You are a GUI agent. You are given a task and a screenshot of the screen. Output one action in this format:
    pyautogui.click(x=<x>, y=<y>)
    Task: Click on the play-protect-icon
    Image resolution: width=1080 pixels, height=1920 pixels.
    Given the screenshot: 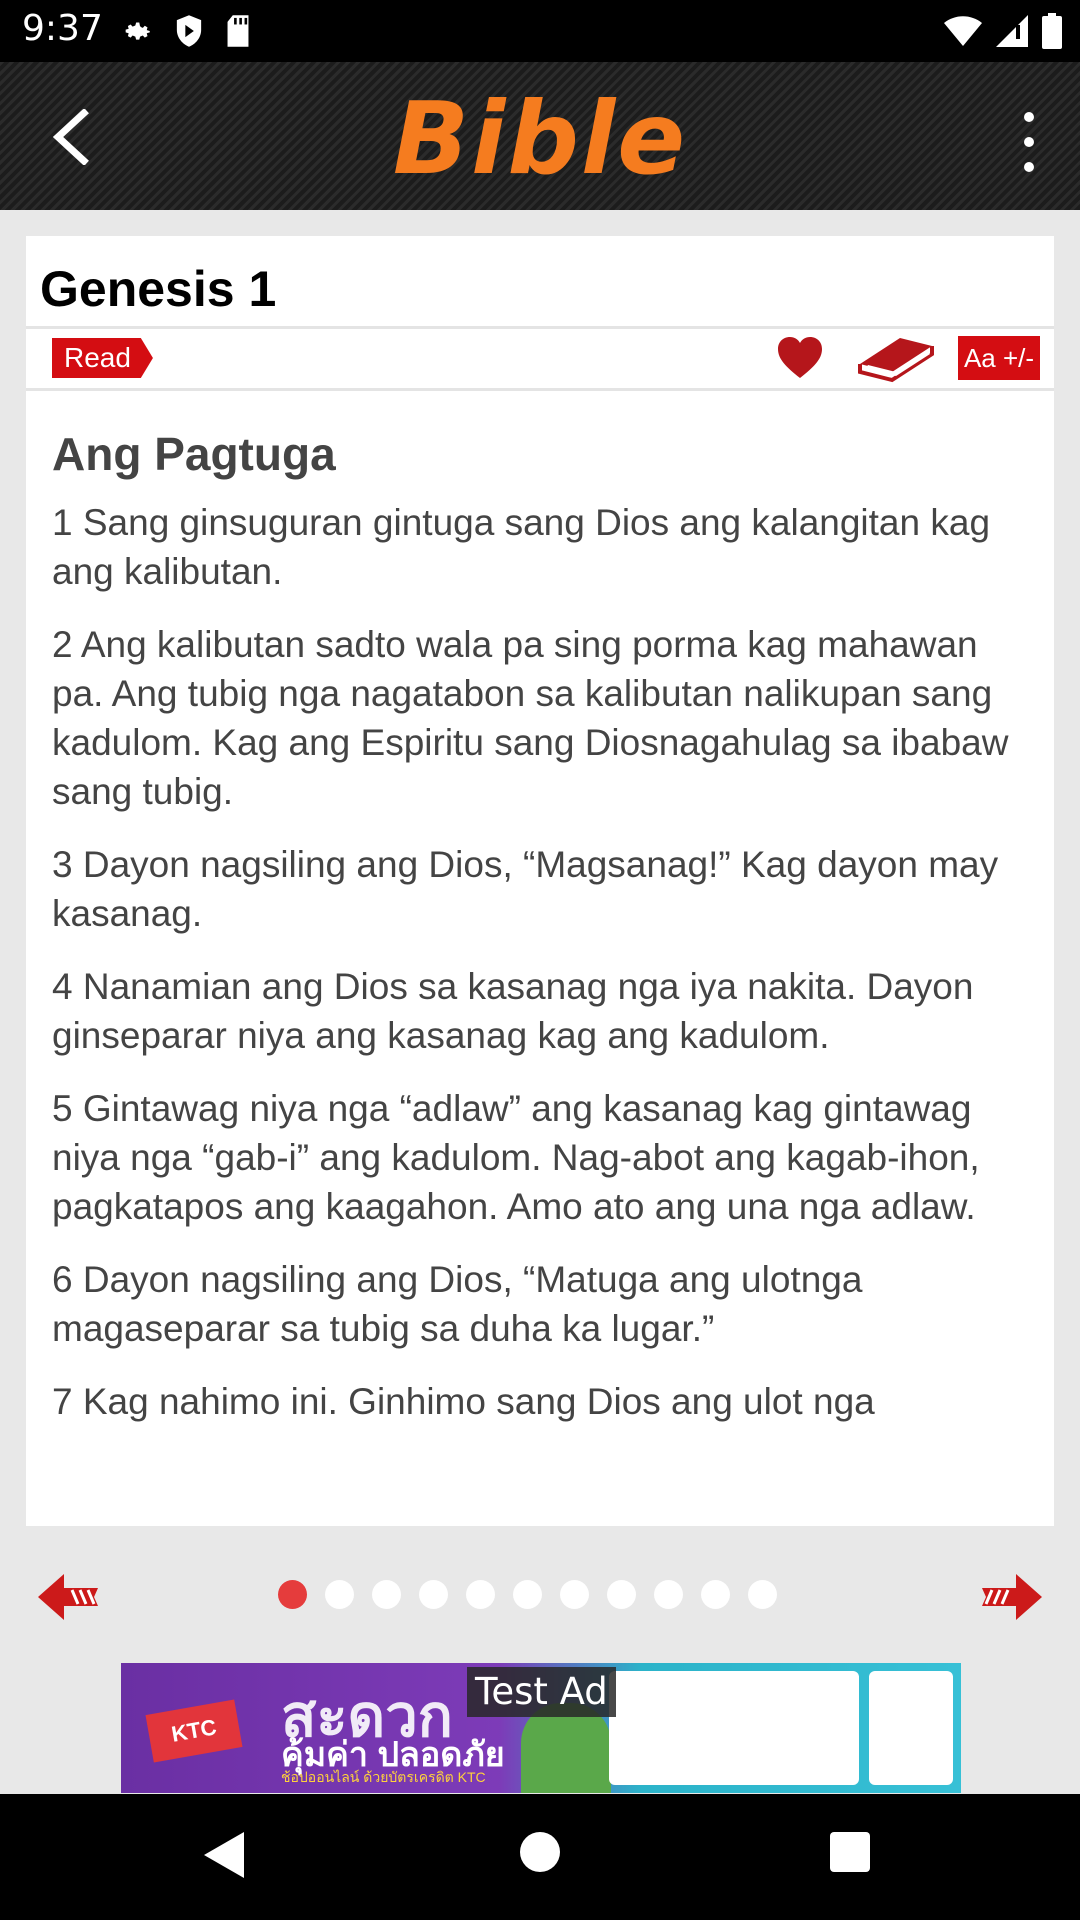 What is the action you would take?
    pyautogui.click(x=189, y=31)
    